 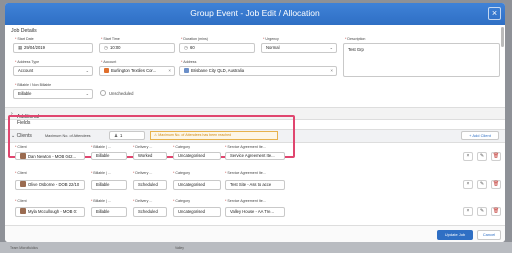 I want to click on billable-label: * Billable / Non Billable, so click(x=33, y=85).